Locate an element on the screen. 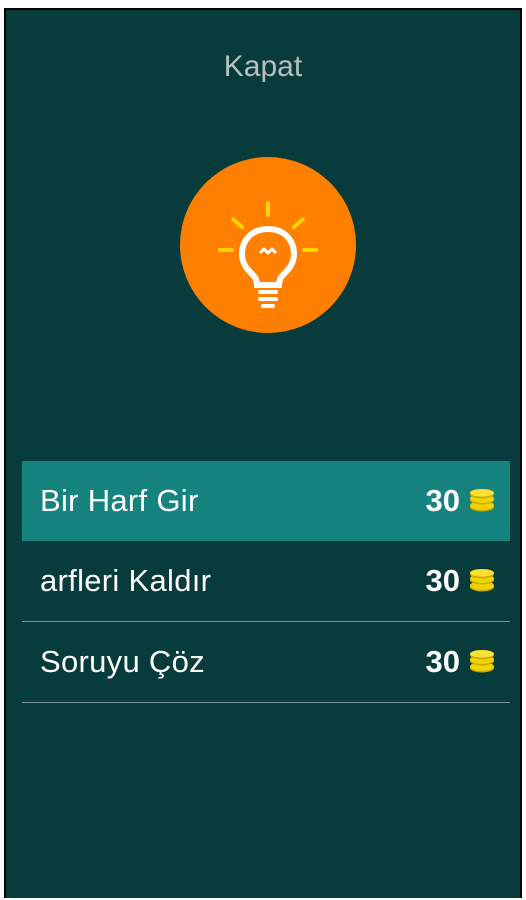 This screenshot has width=526, height=900. divider is located at coordinates (266, 702).